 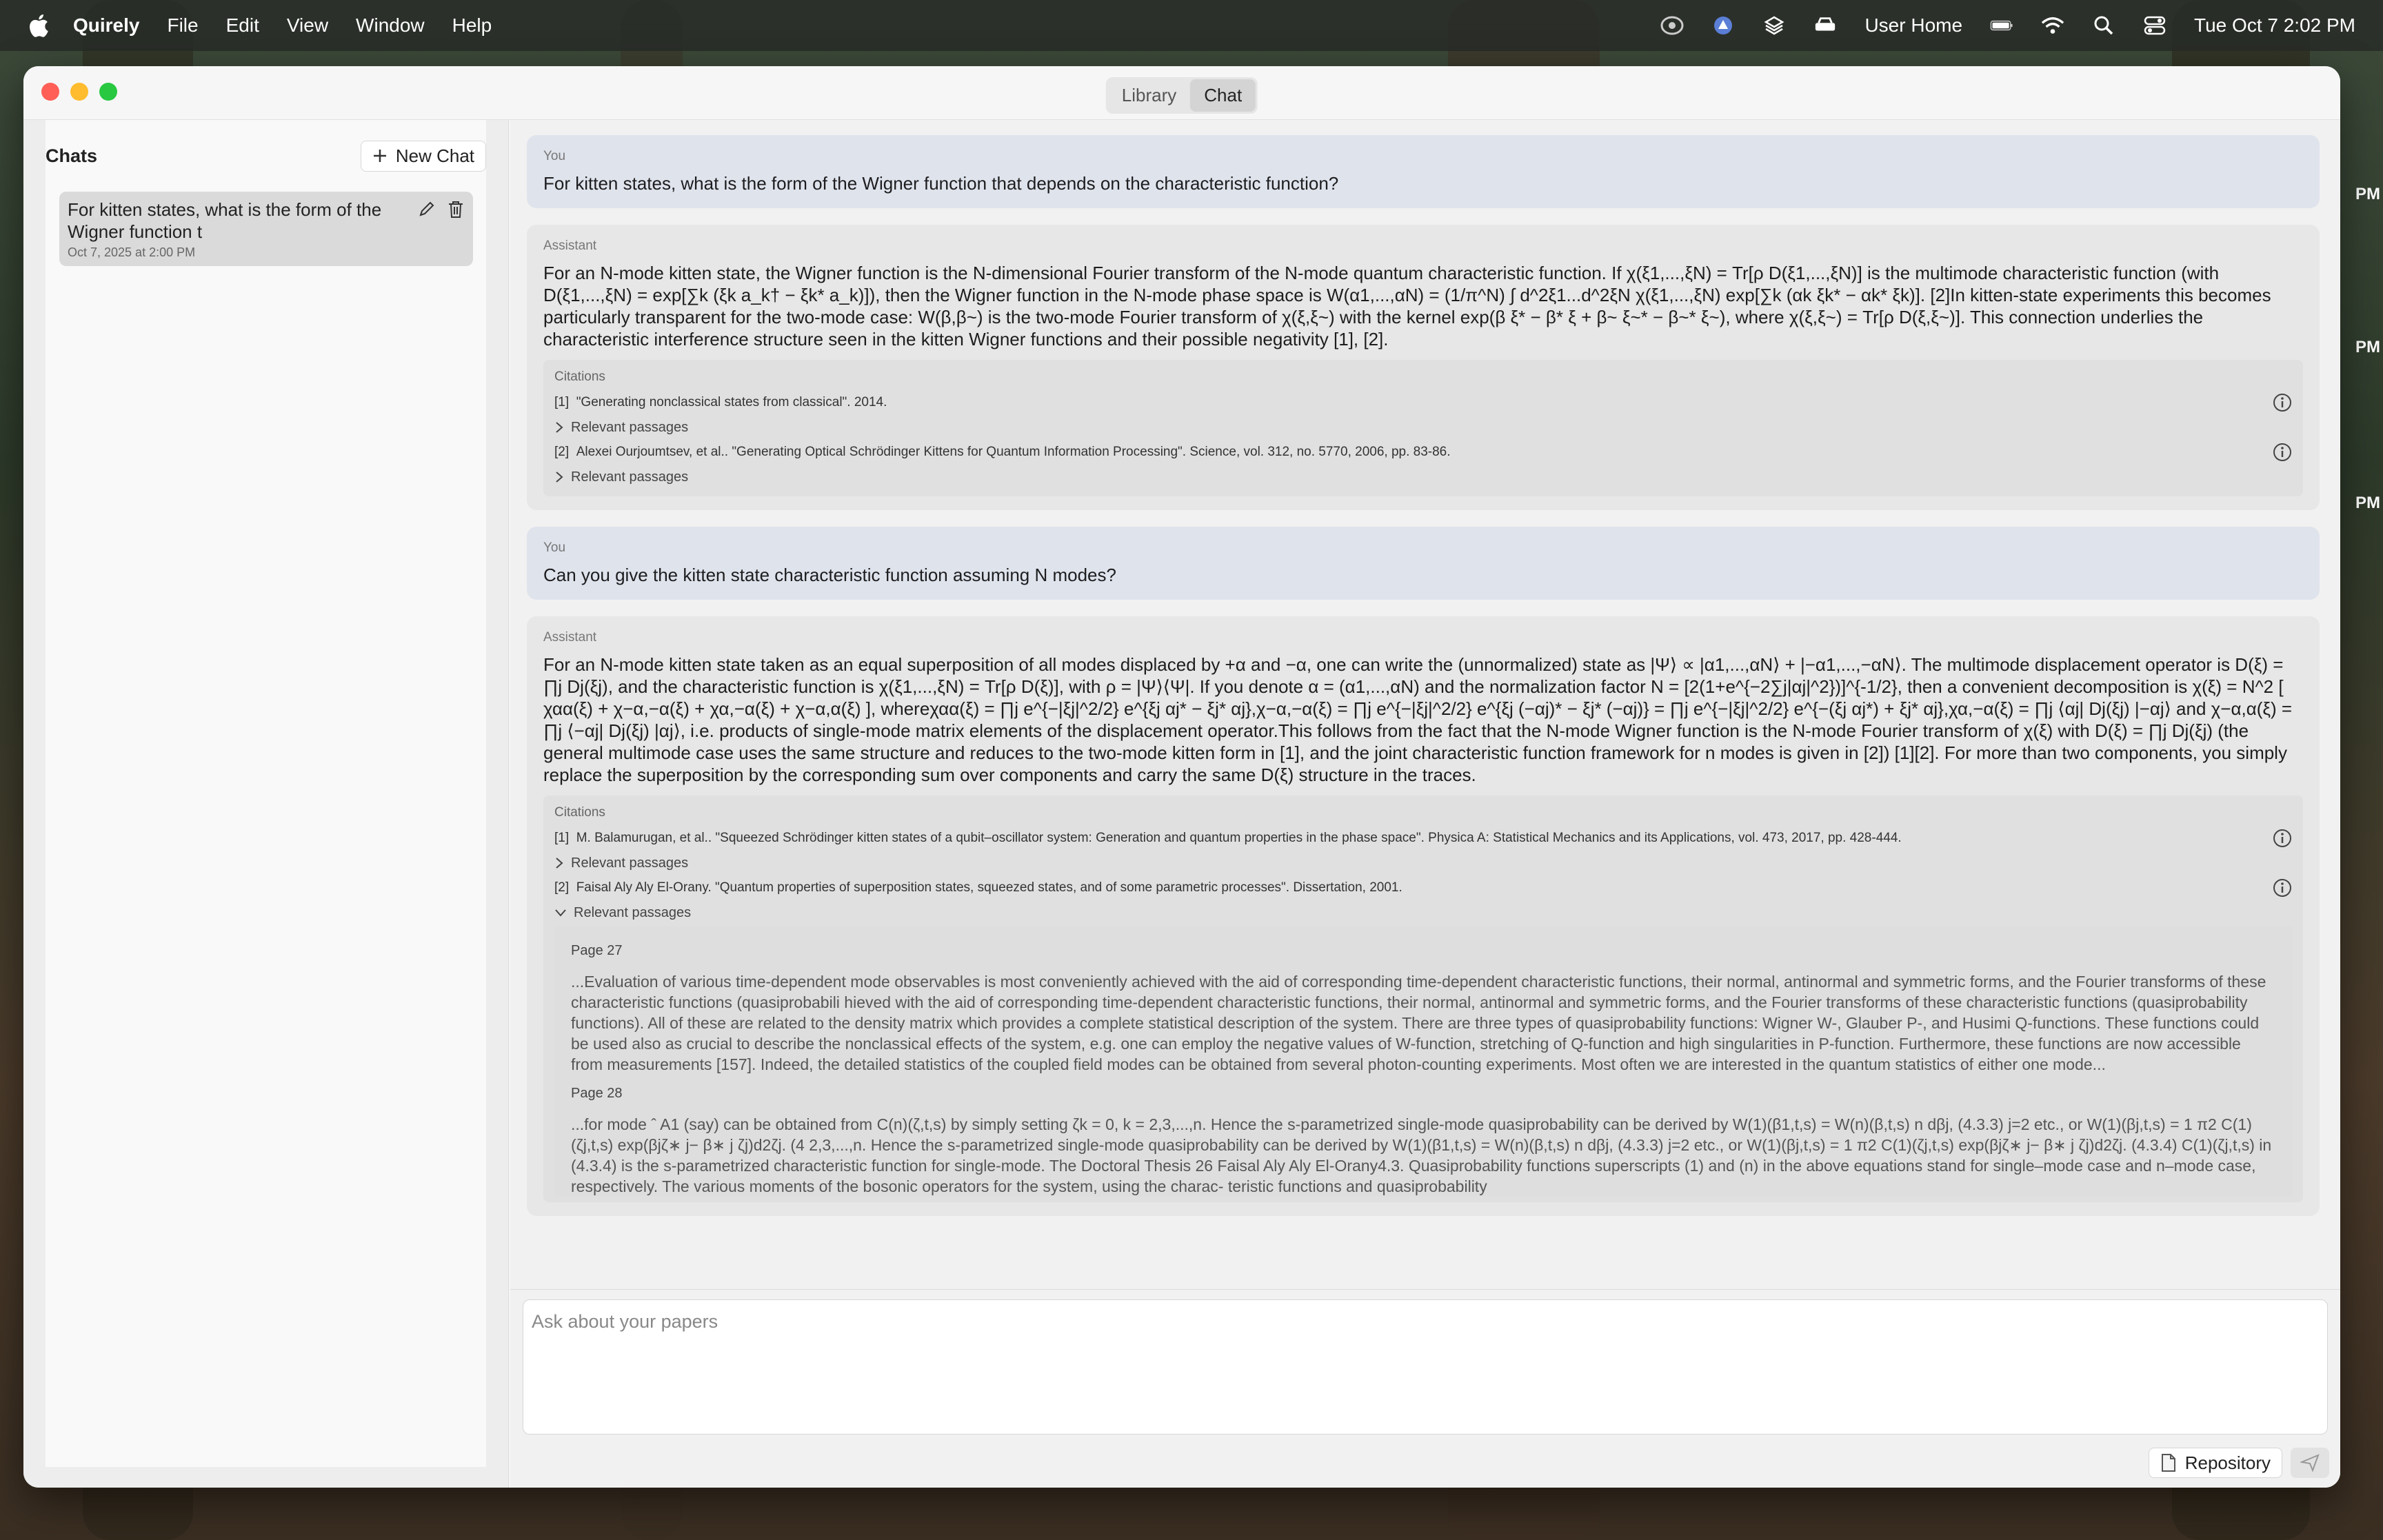 What do you see at coordinates (132, 252) in the screenshot?
I see `chat-date: Oct 7, 2025 at 2:00 PM` at bounding box center [132, 252].